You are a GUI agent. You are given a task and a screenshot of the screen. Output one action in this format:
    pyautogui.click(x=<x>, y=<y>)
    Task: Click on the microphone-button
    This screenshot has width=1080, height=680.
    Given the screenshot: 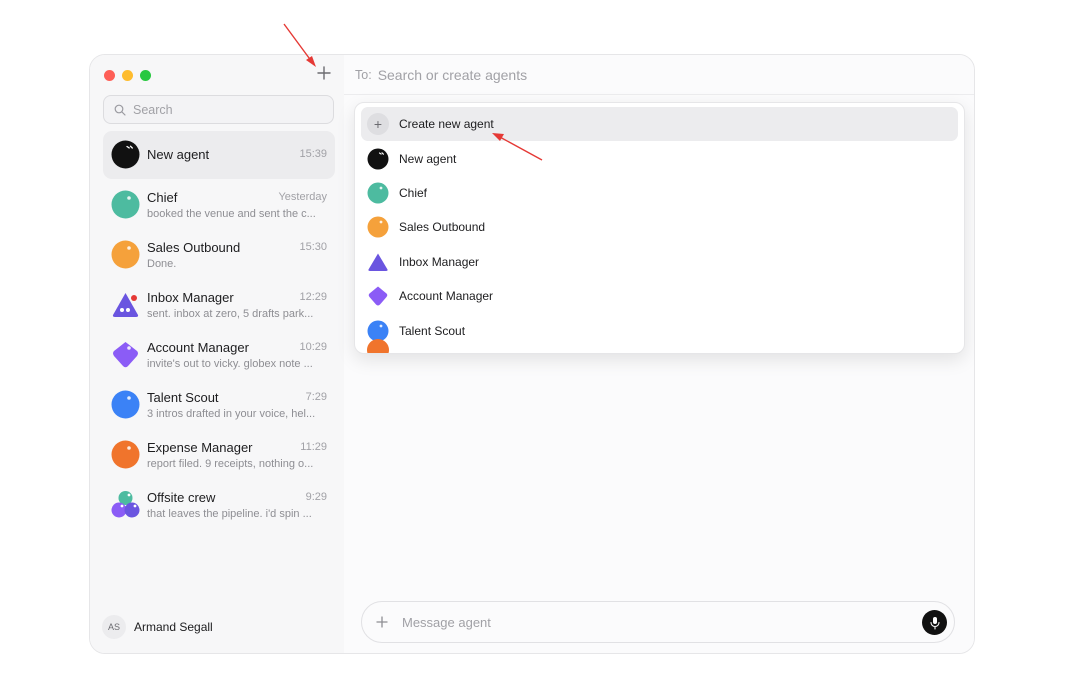 What is the action you would take?
    pyautogui.click(x=934, y=622)
    